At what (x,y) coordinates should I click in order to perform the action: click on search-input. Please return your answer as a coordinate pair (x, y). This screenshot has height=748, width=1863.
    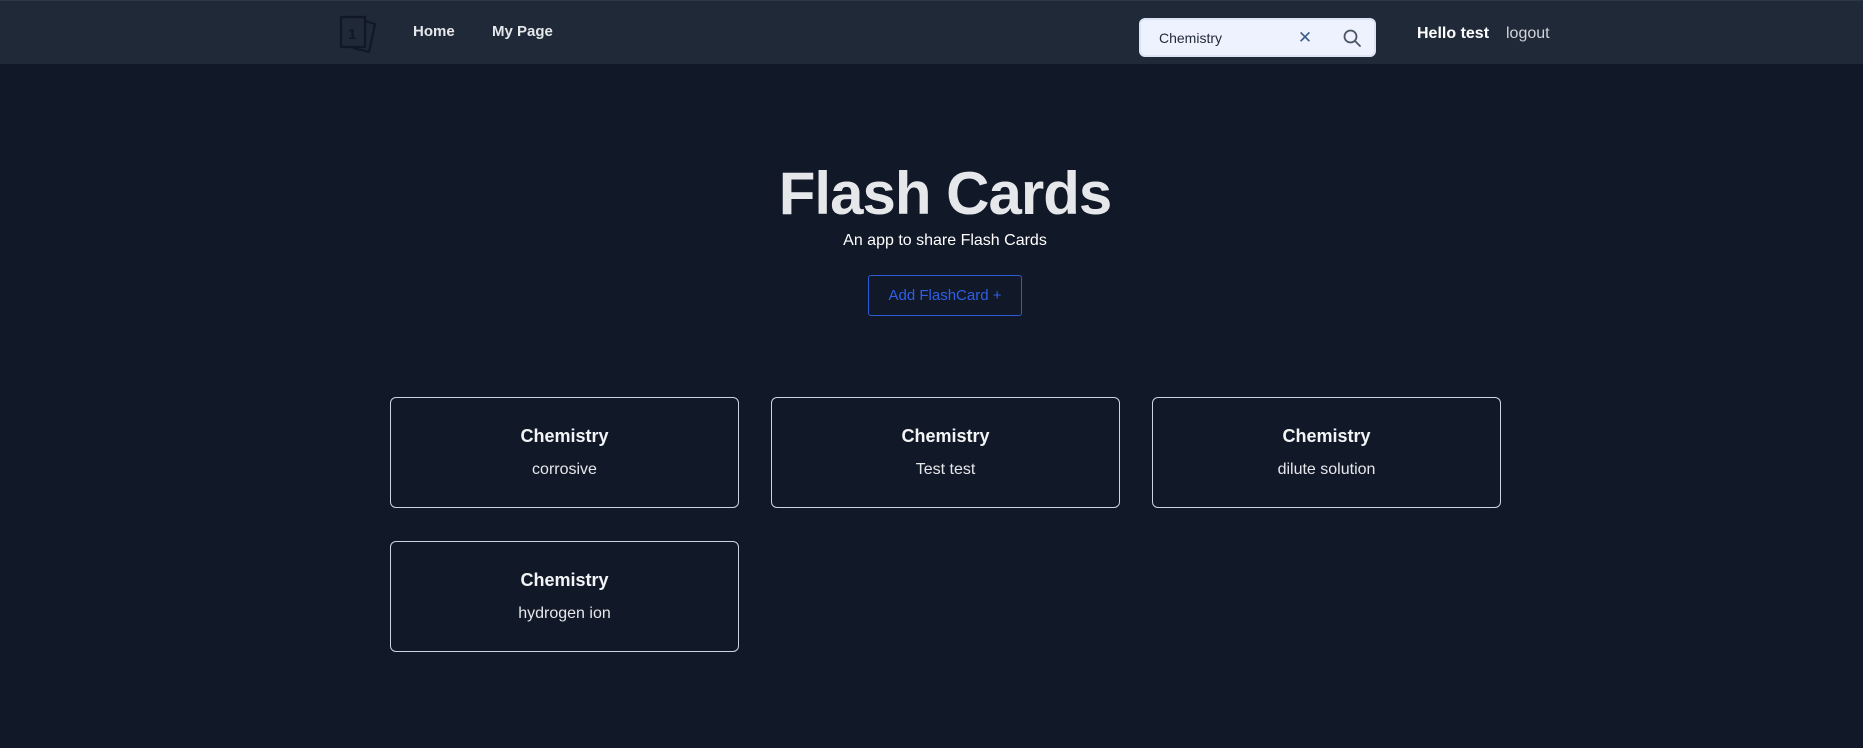
    Looking at the image, I should click on (1219, 38).